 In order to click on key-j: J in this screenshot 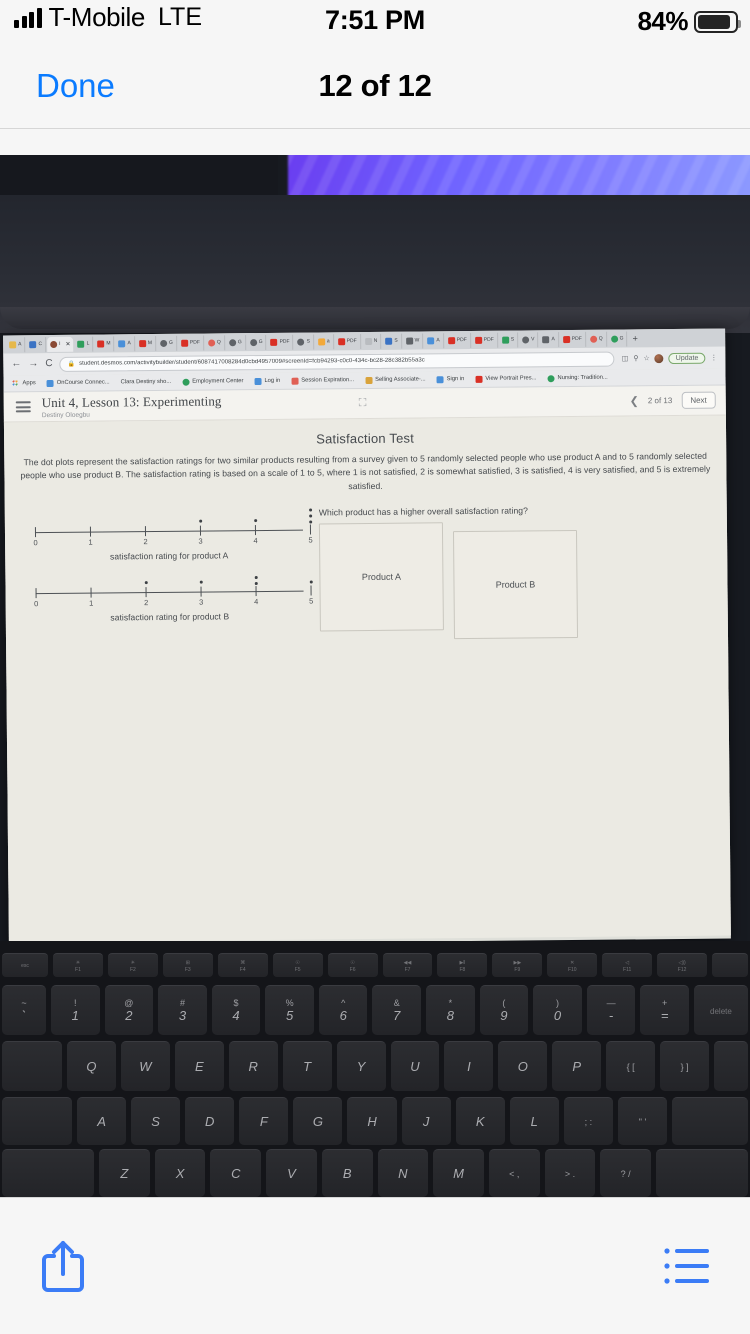, I will do `click(426, 1121)`.